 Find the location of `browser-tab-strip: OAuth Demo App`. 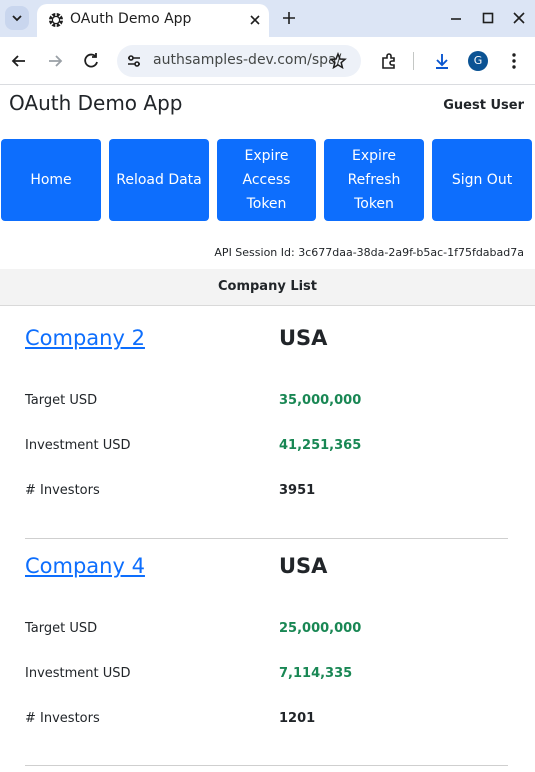

browser-tab-strip: OAuth Demo App is located at coordinates (267, 18).